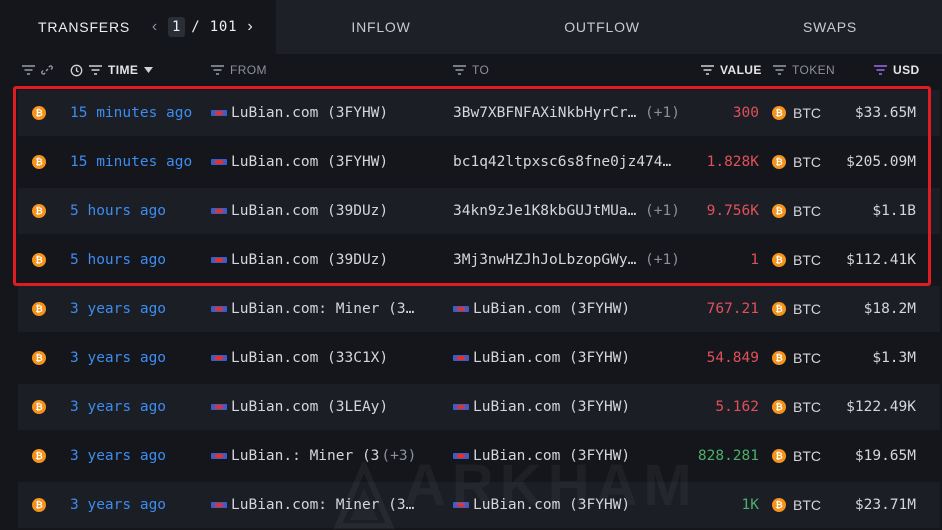  I want to click on to-address: 34kn9zJe1K8kbGUJtMUaqm7mK3Zp(+1), so click(570, 211).